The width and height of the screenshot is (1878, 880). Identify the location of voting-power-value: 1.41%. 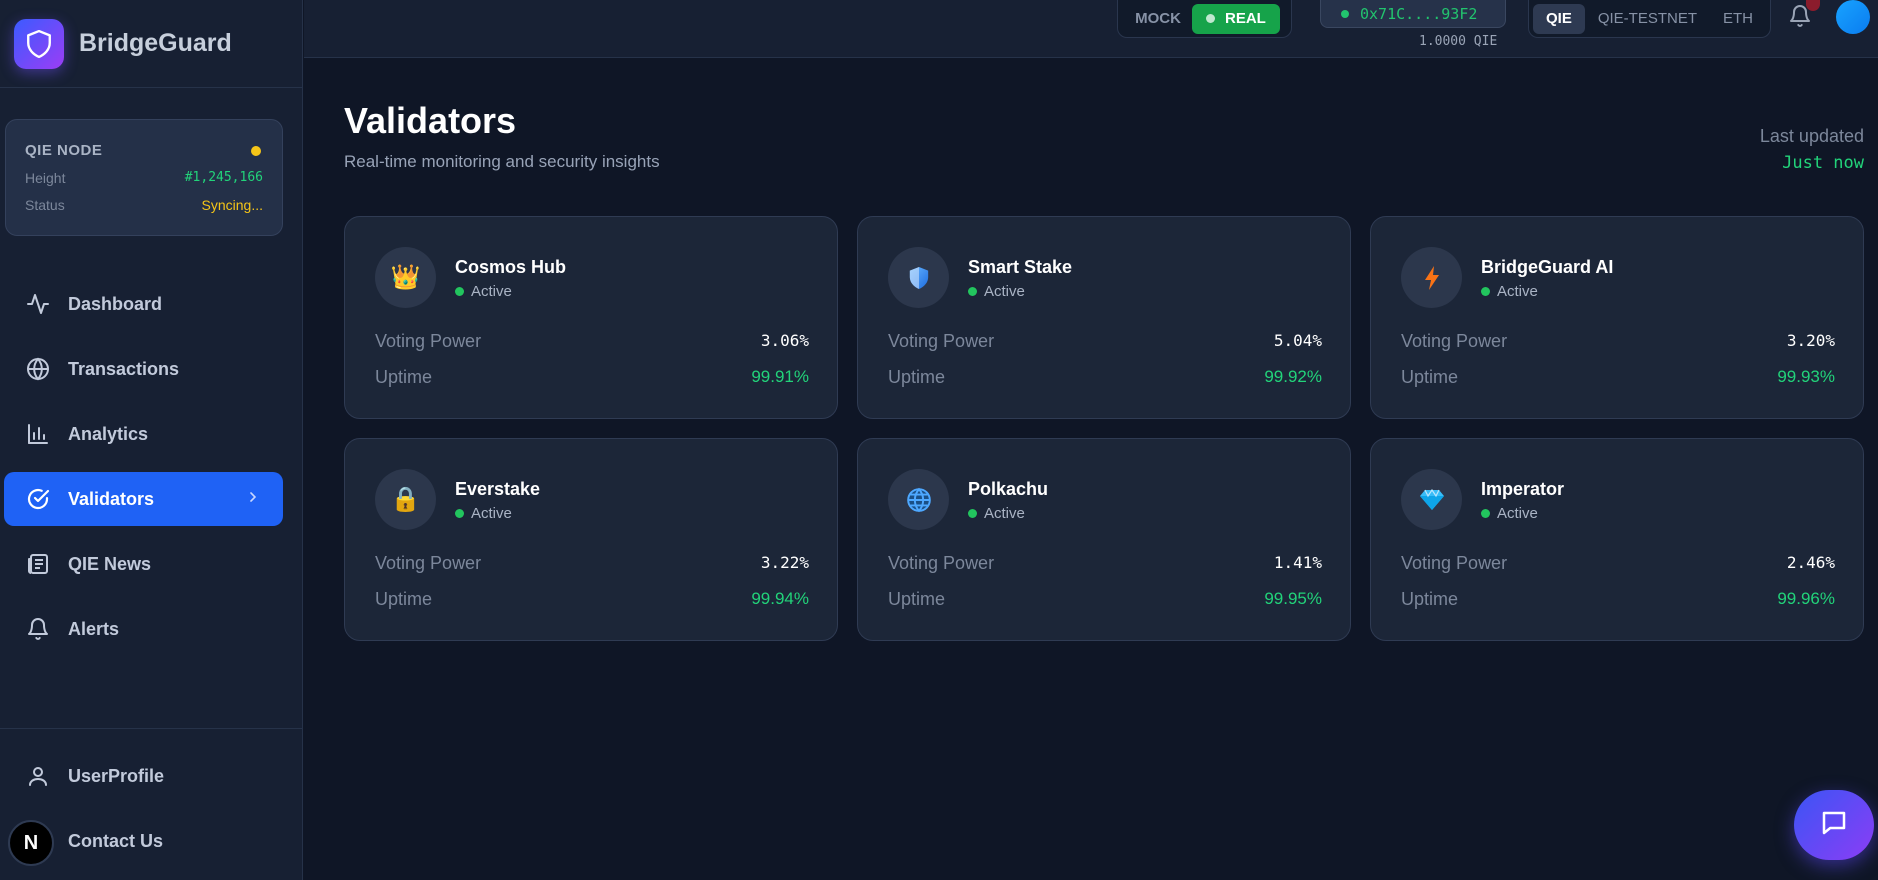
(1297, 562).